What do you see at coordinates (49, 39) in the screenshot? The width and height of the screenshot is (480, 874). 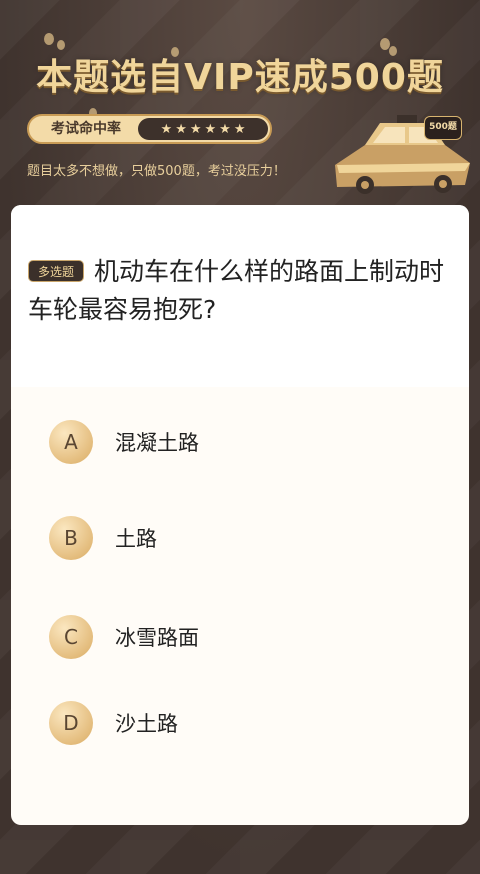 I see `balloon-decoration` at bounding box center [49, 39].